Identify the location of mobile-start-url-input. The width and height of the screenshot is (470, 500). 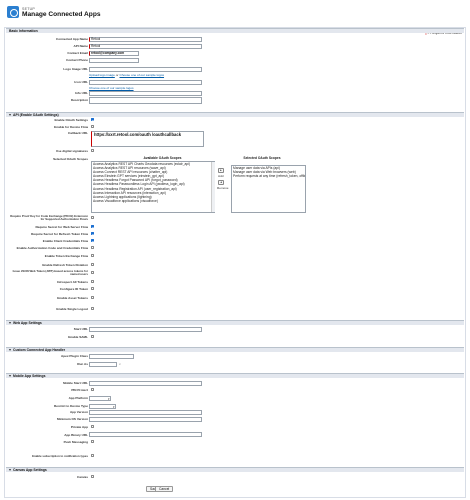
(145, 383).